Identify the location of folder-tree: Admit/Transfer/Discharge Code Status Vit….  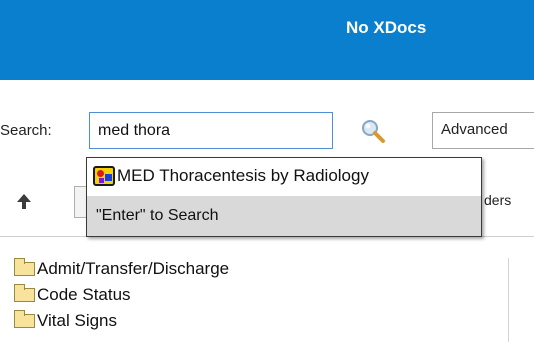
(121, 295).